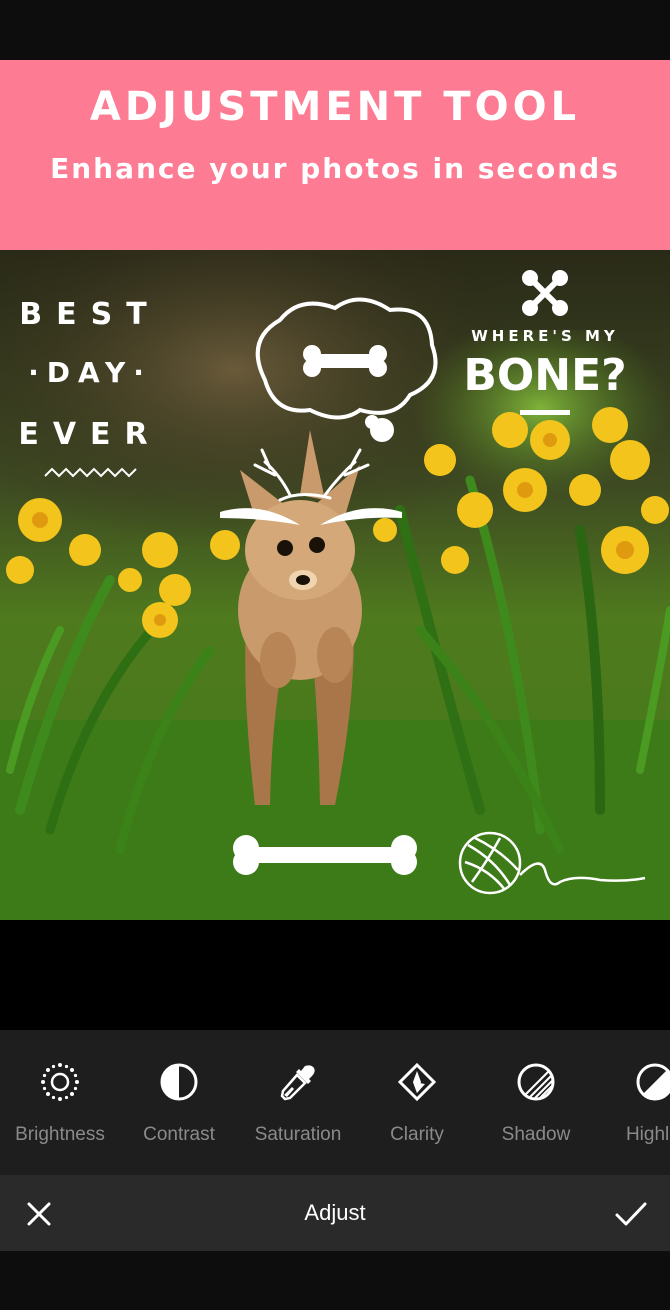  What do you see at coordinates (89, 314) in the screenshot?
I see `best-text: BEST` at bounding box center [89, 314].